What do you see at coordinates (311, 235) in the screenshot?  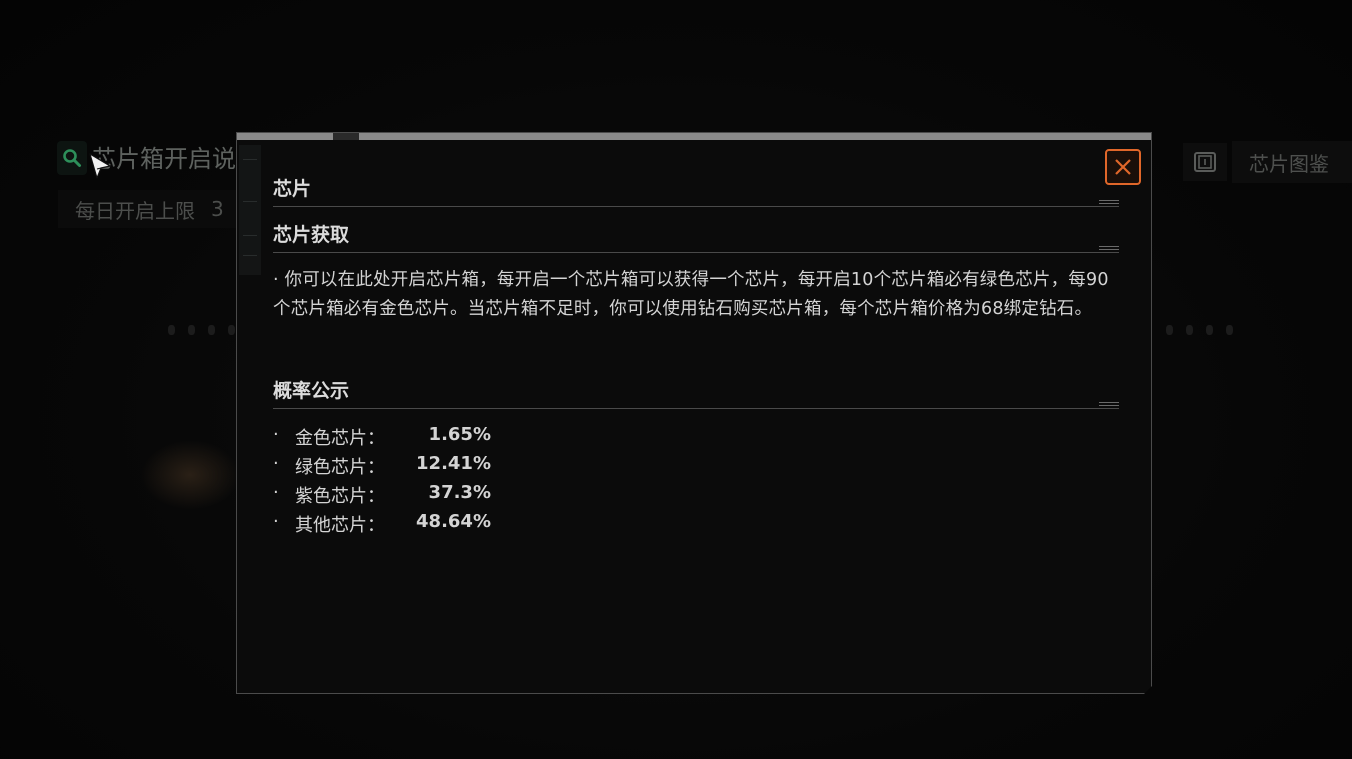 I see `acquire-heading: 芯片获取` at bounding box center [311, 235].